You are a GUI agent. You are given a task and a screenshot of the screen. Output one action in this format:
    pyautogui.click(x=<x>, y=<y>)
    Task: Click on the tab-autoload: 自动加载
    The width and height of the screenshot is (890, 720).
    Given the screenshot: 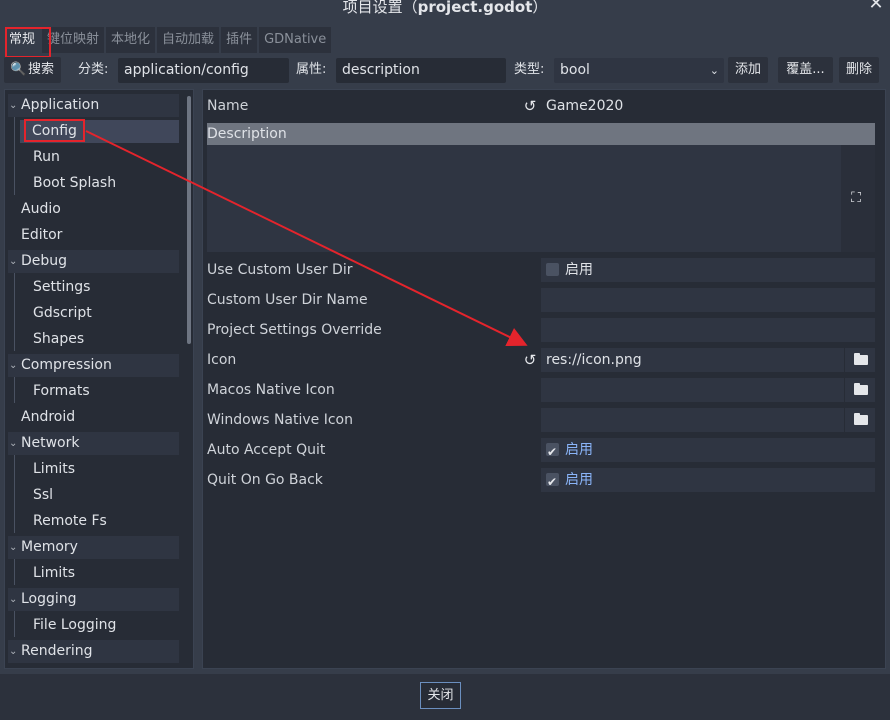 What is the action you would take?
    pyautogui.click(x=188, y=40)
    